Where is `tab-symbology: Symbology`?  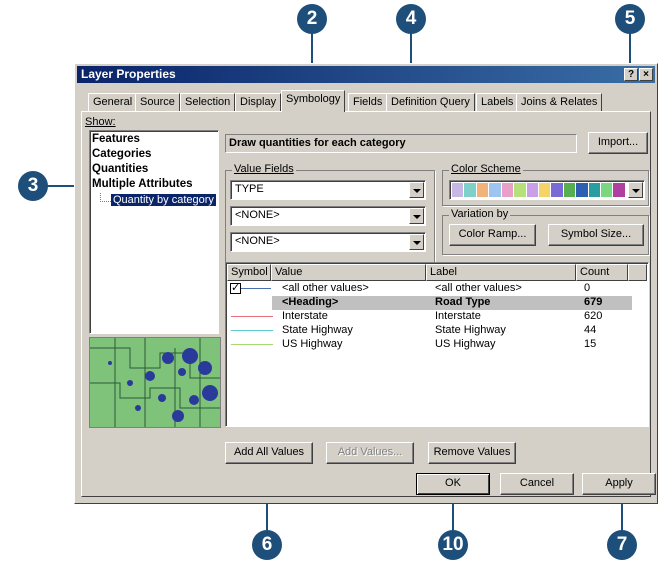 tab-symbology: Symbology is located at coordinates (313, 101).